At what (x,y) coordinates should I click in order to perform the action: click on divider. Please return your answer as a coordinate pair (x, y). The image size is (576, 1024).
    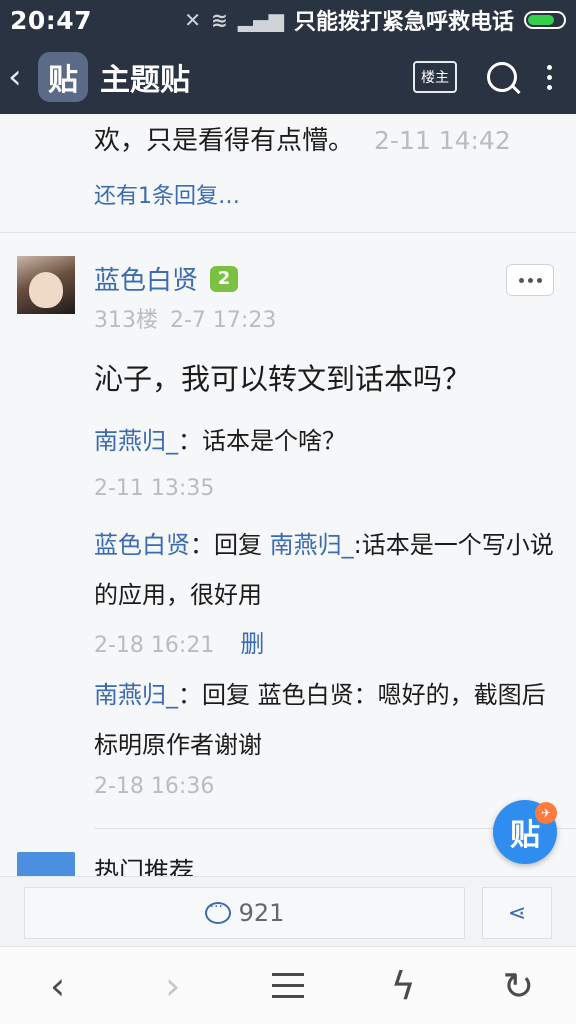
    Looking at the image, I should click on (288, 232).